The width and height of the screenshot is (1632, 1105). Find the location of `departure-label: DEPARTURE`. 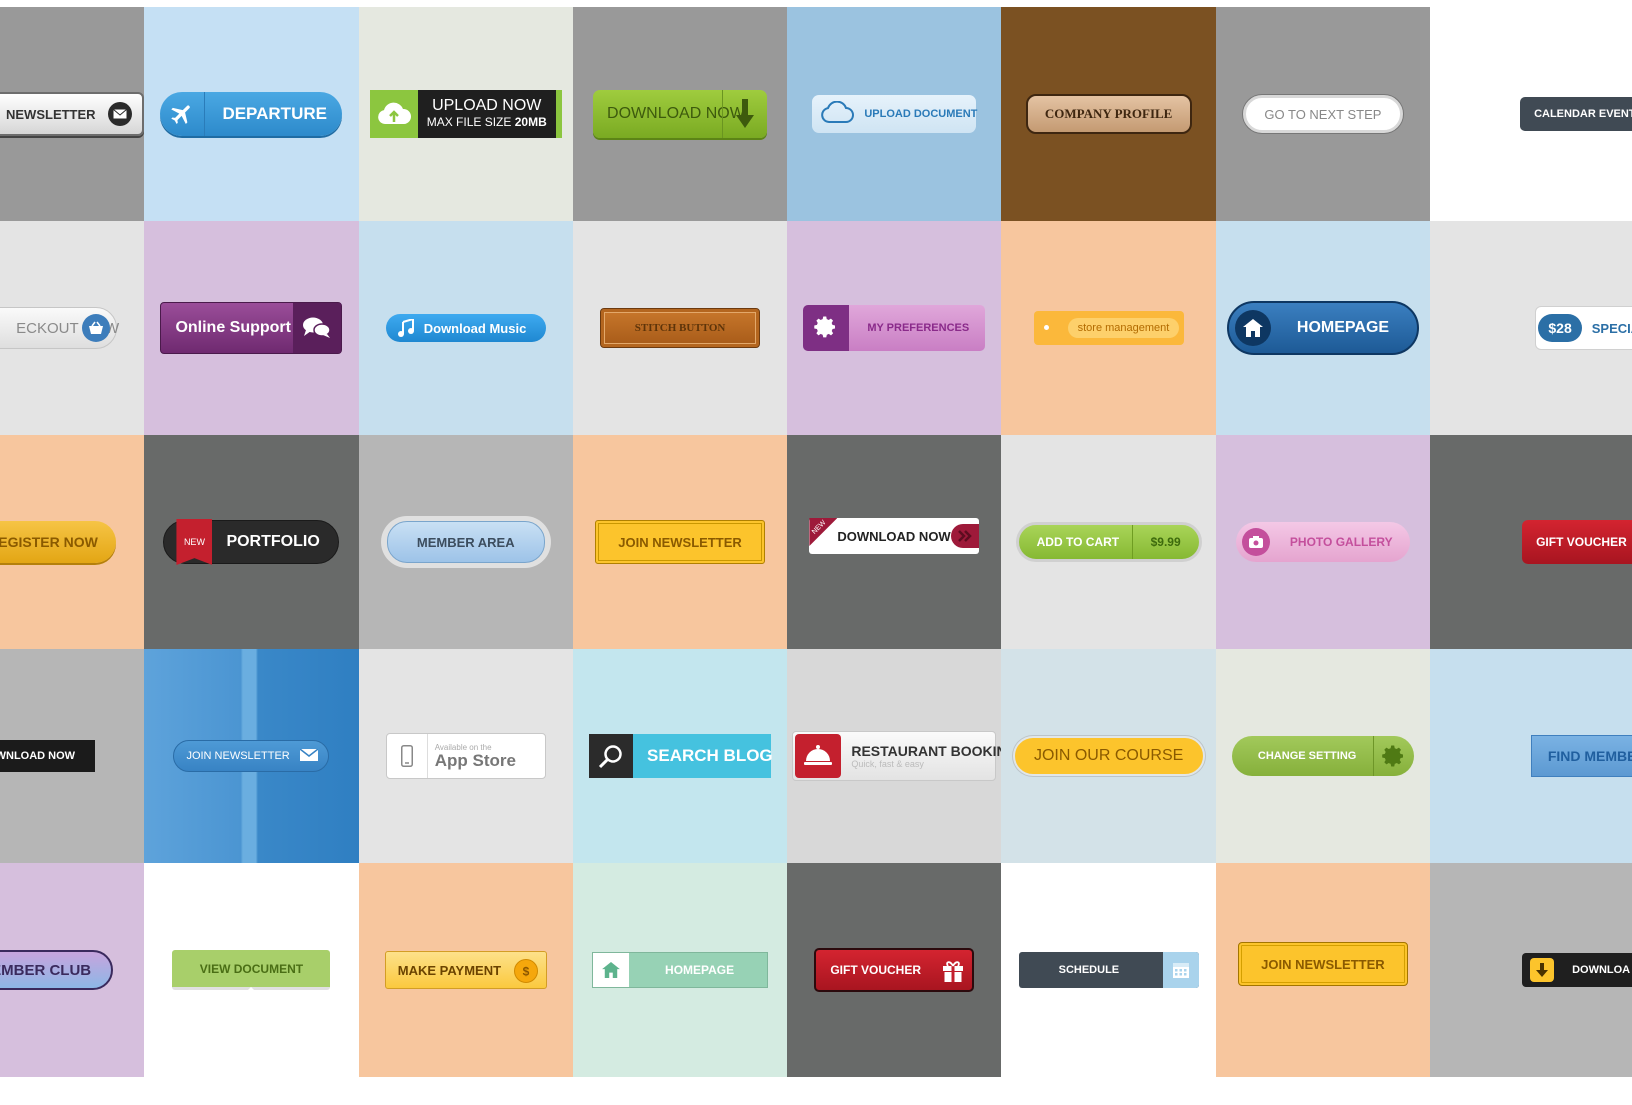

departure-label: DEPARTURE is located at coordinates (274, 113).